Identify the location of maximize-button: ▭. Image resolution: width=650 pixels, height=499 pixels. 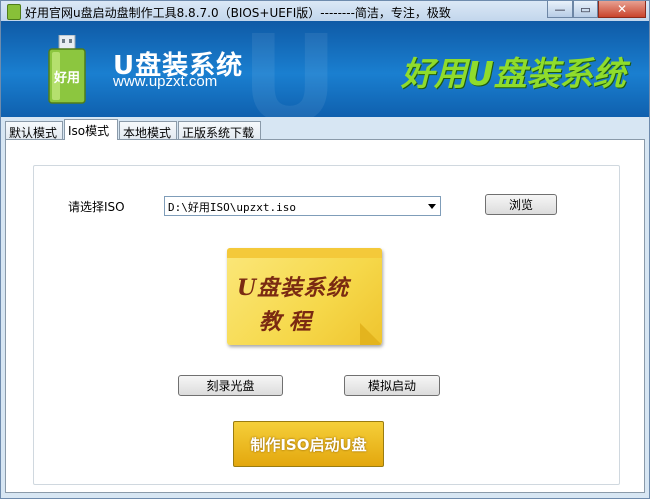
(585, 9).